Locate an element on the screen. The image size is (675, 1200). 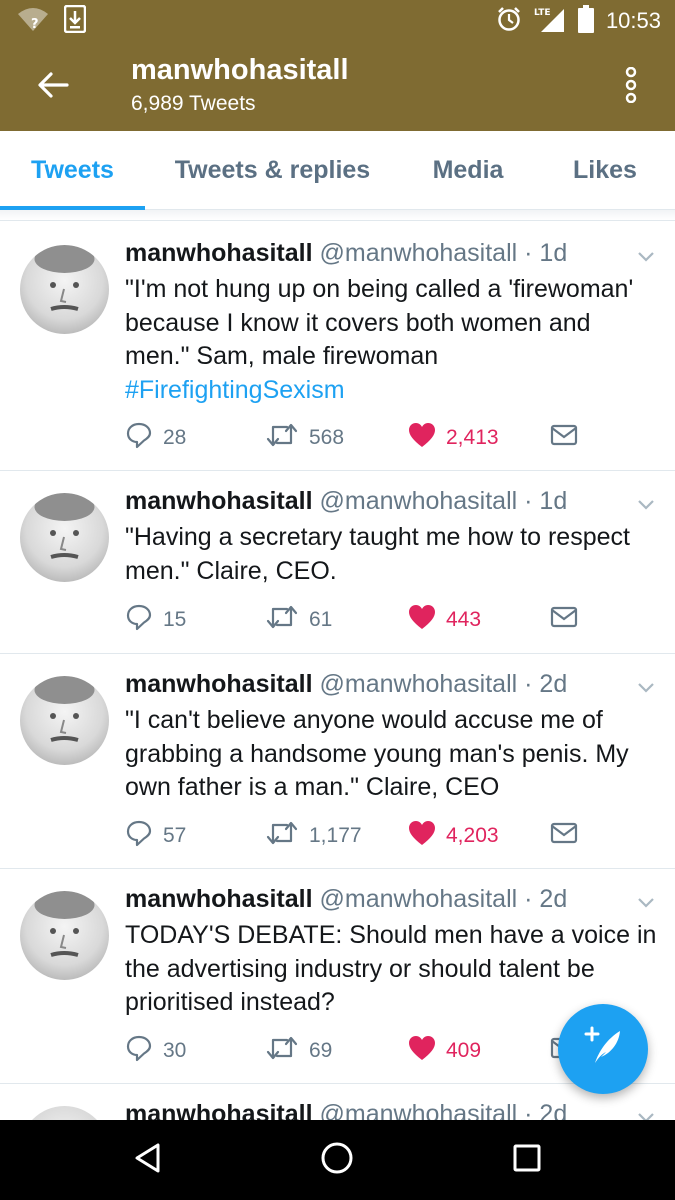
circle-home-icon is located at coordinates (337, 1160).